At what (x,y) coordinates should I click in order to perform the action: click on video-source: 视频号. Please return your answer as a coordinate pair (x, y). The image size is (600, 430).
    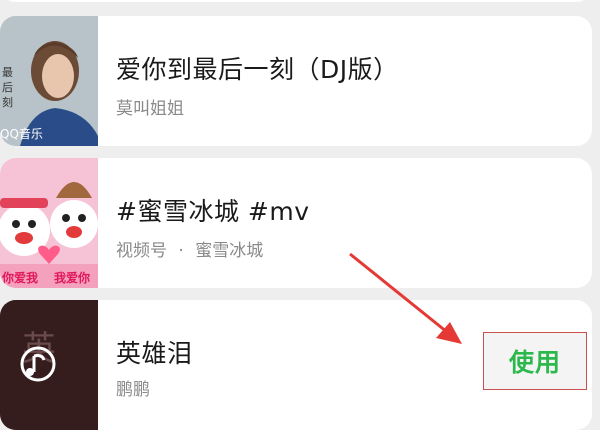
    Looking at the image, I should click on (141, 251).